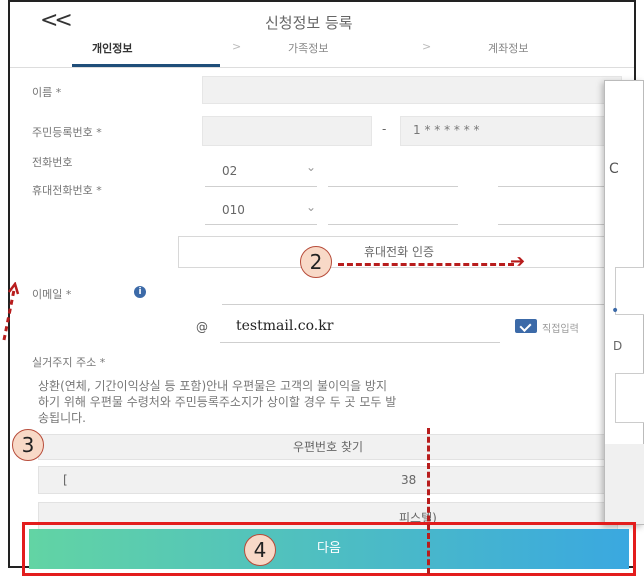 The height and width of the screenshot is (577, 644). Describe the element at coordinates (360, 342) in the screenshot. I see `email-domain-underline` at that location.